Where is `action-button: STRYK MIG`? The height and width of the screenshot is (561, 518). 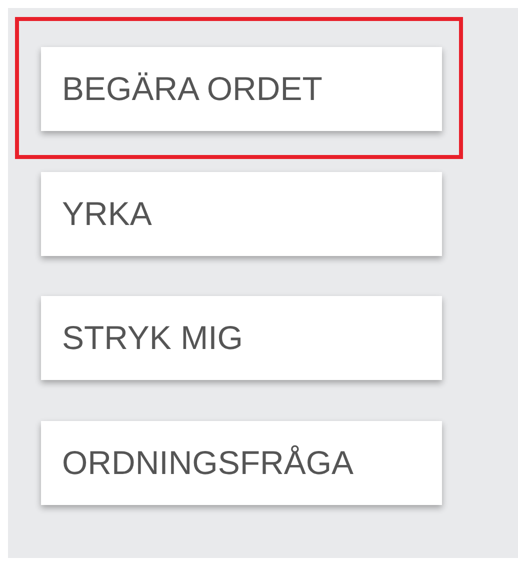
action-button: STRYK MIG is located at coordinates (241, 338).